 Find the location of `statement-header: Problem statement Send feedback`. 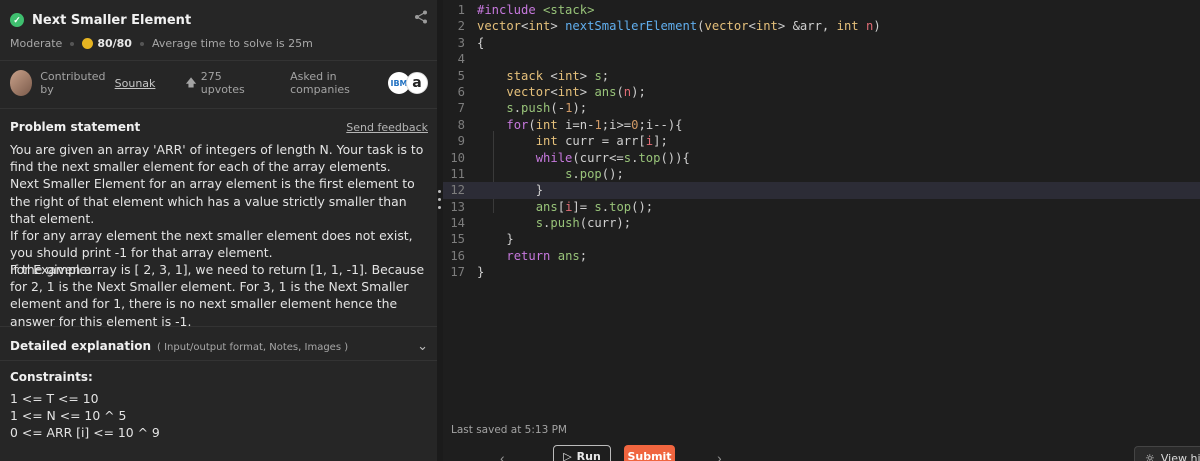

statement-header: Problem statement Send feedback is located at coordinates (219, 127).